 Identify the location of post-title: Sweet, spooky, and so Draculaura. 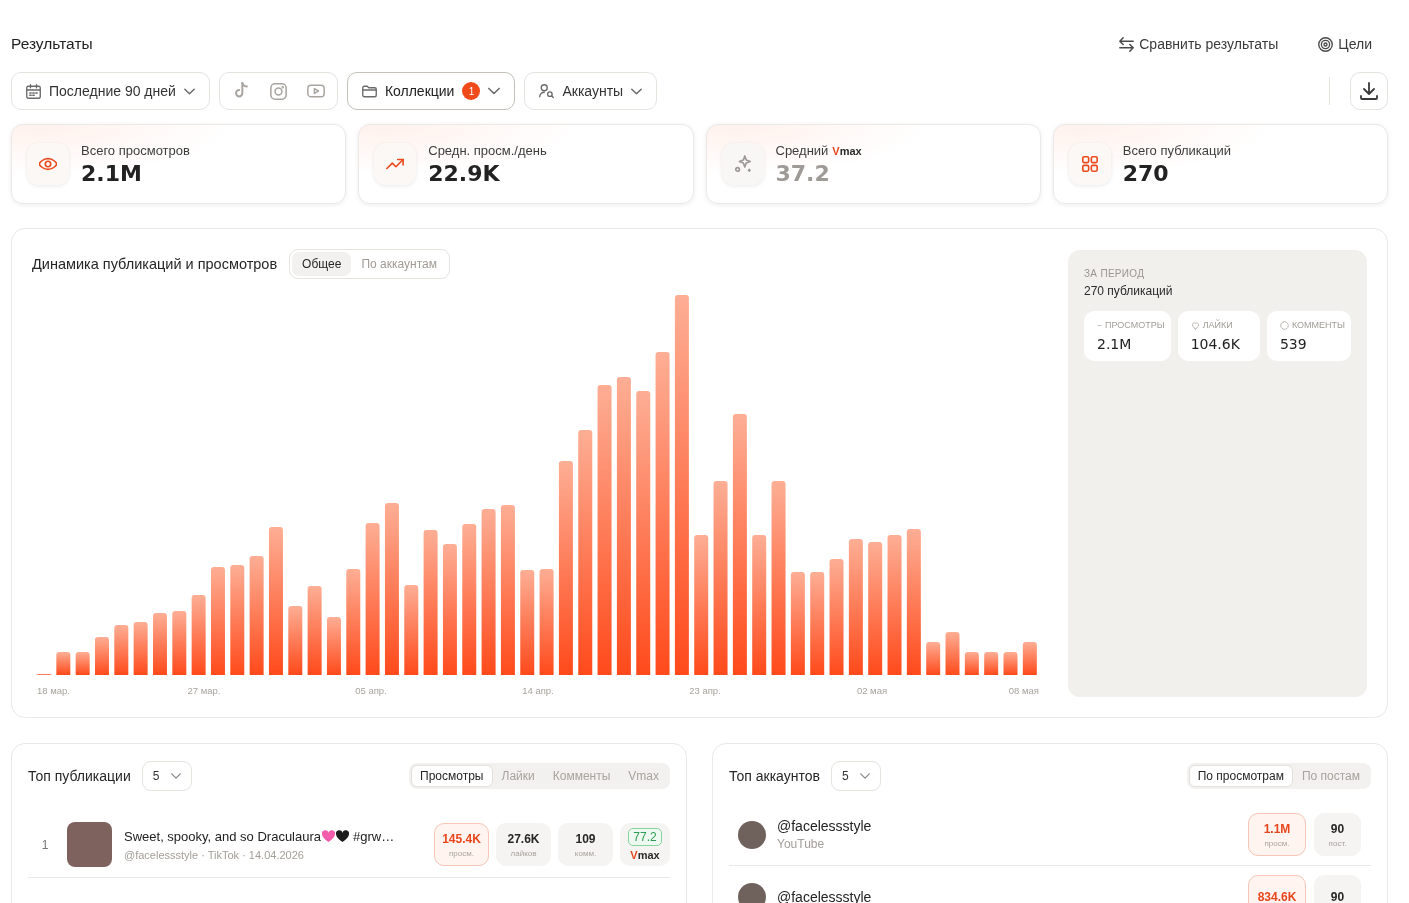
(223, 836).